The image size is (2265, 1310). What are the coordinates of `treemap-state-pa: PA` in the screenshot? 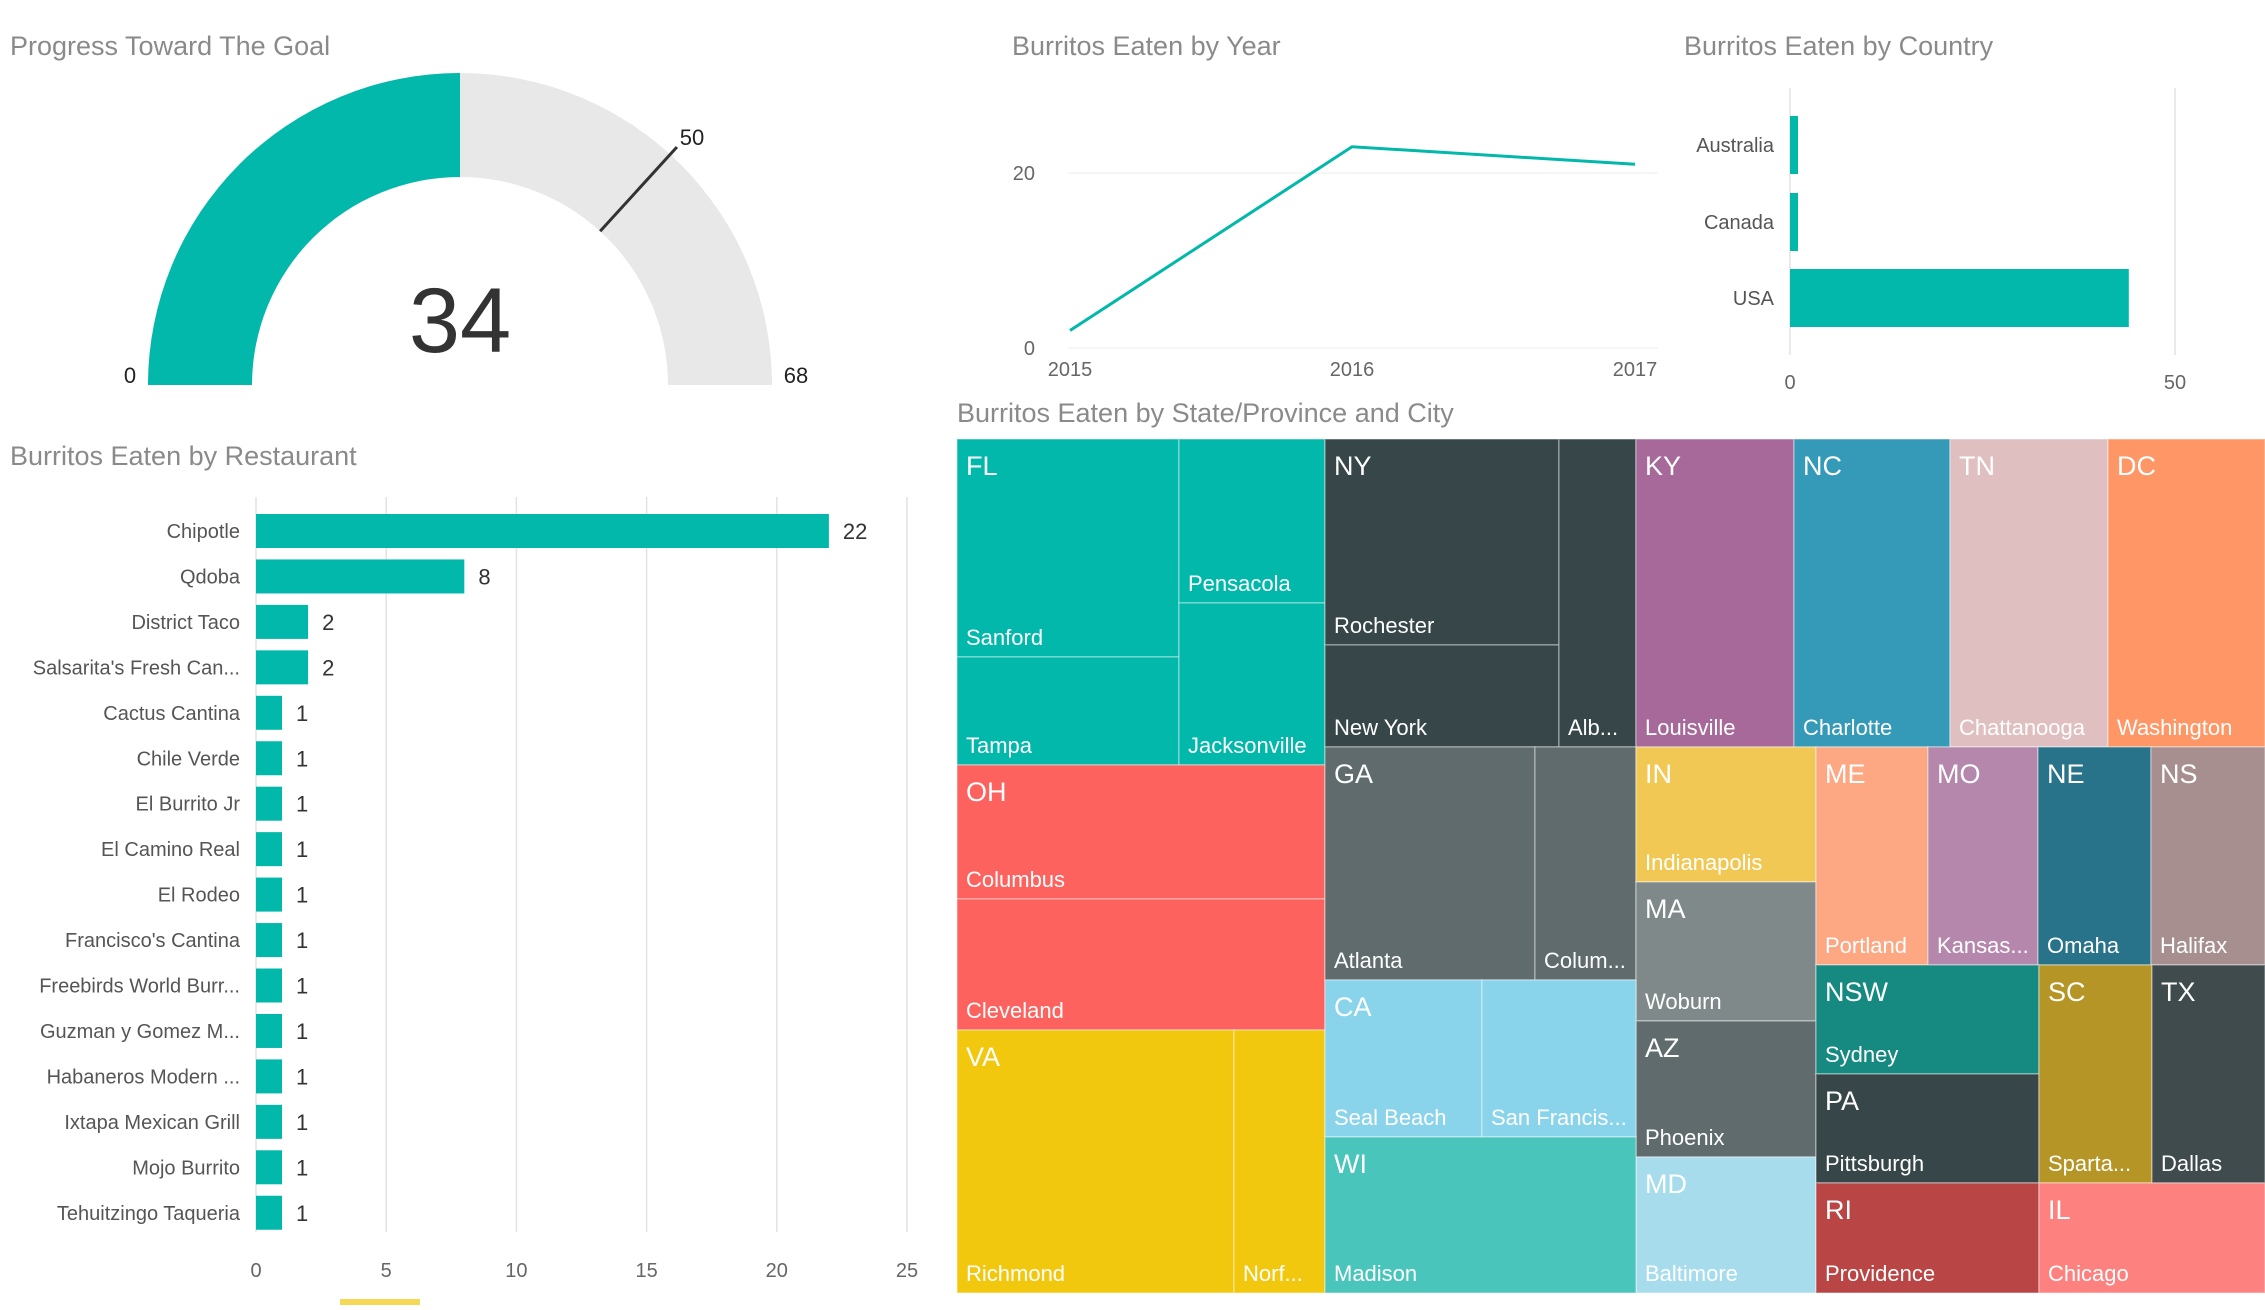 It's located at (1842, 1101).